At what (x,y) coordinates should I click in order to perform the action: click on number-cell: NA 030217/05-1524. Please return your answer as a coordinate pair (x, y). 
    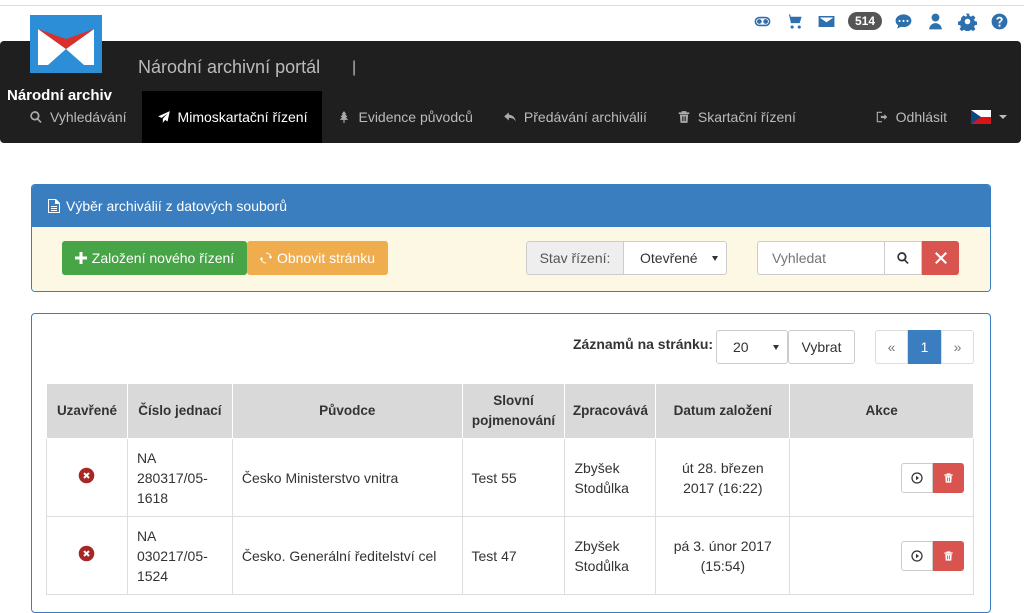
    Looking at the image, I should click on (179, 555).